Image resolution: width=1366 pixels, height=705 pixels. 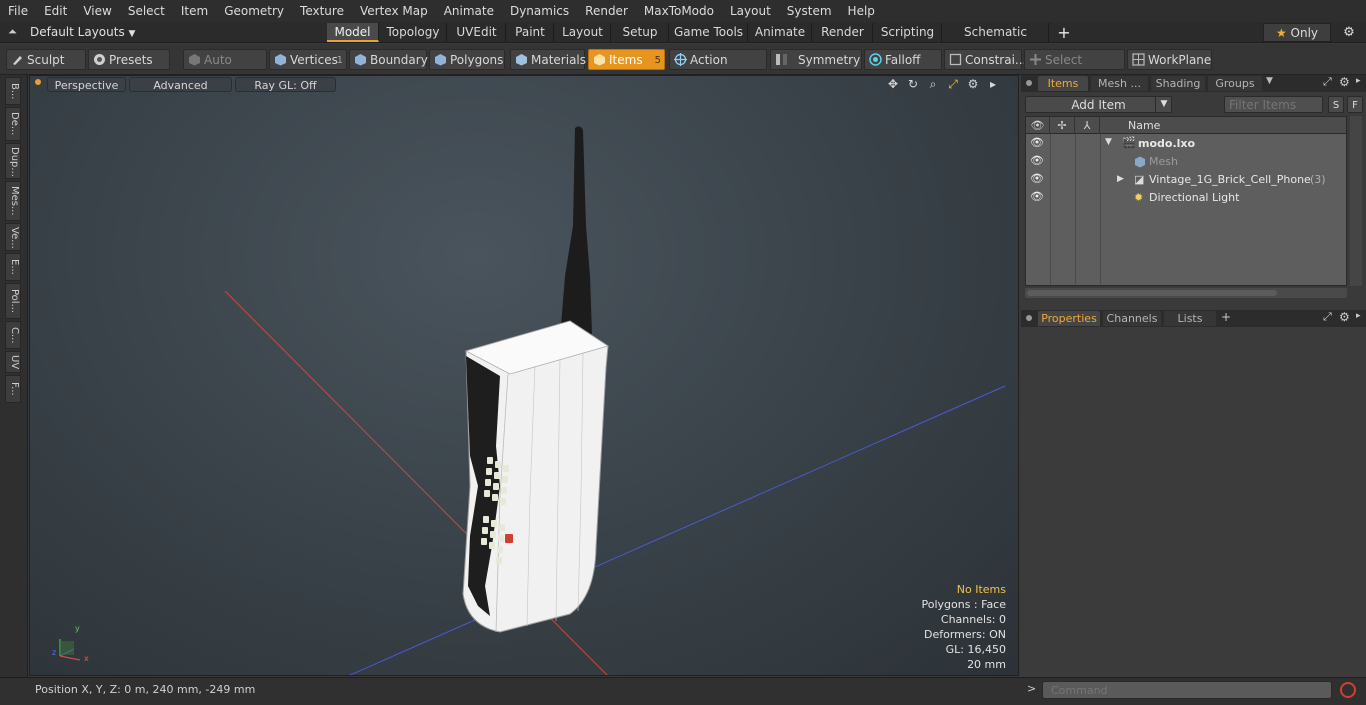 I want to click on tab-properties: Properties, so click(x=1069, y=318).